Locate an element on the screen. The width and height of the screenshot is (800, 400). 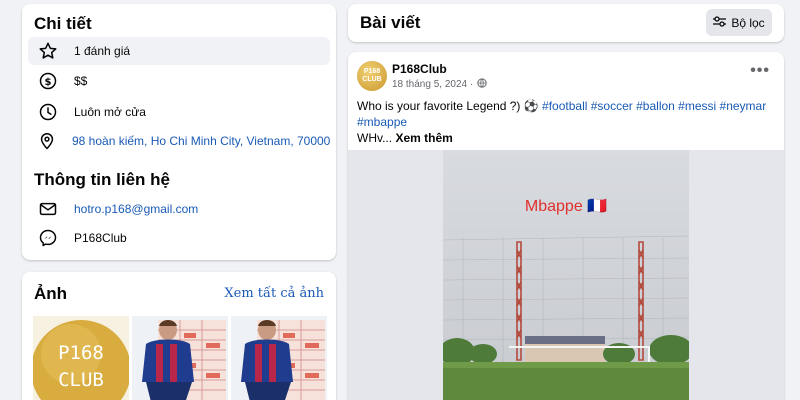
avatar-line2: CLUB is located at coordinates (372, 79).